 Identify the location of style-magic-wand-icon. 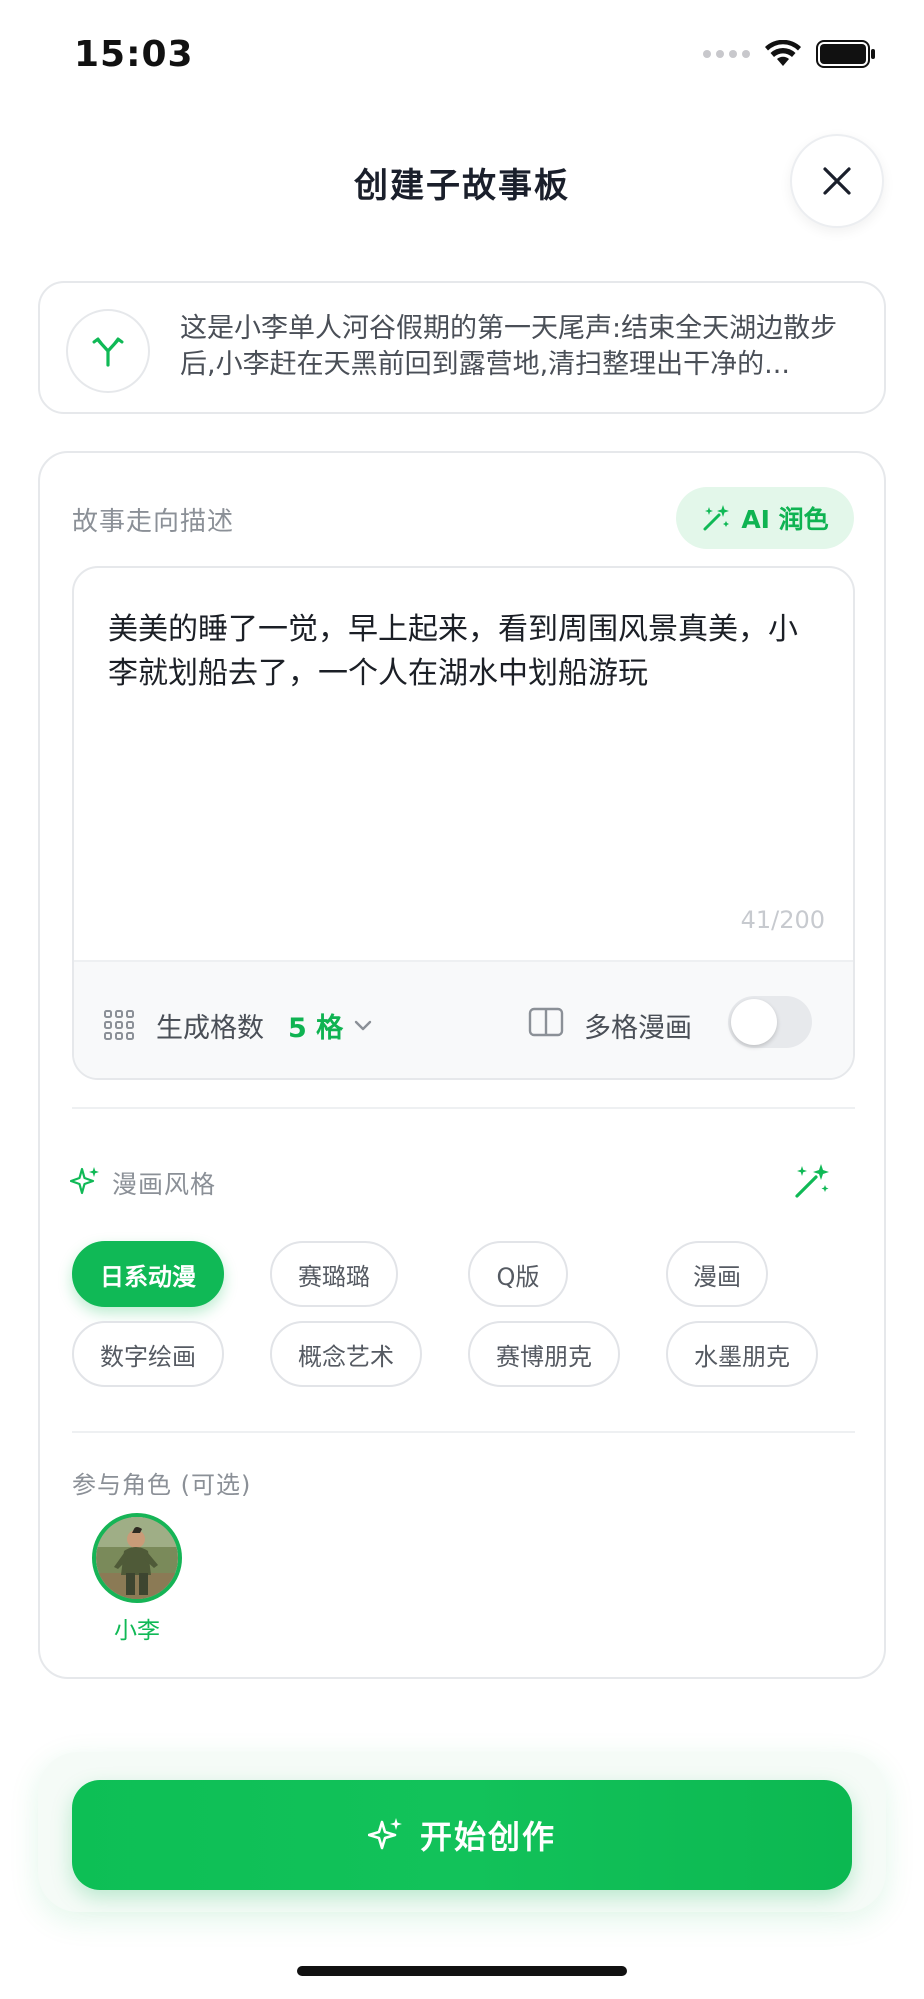
(812, 1181).